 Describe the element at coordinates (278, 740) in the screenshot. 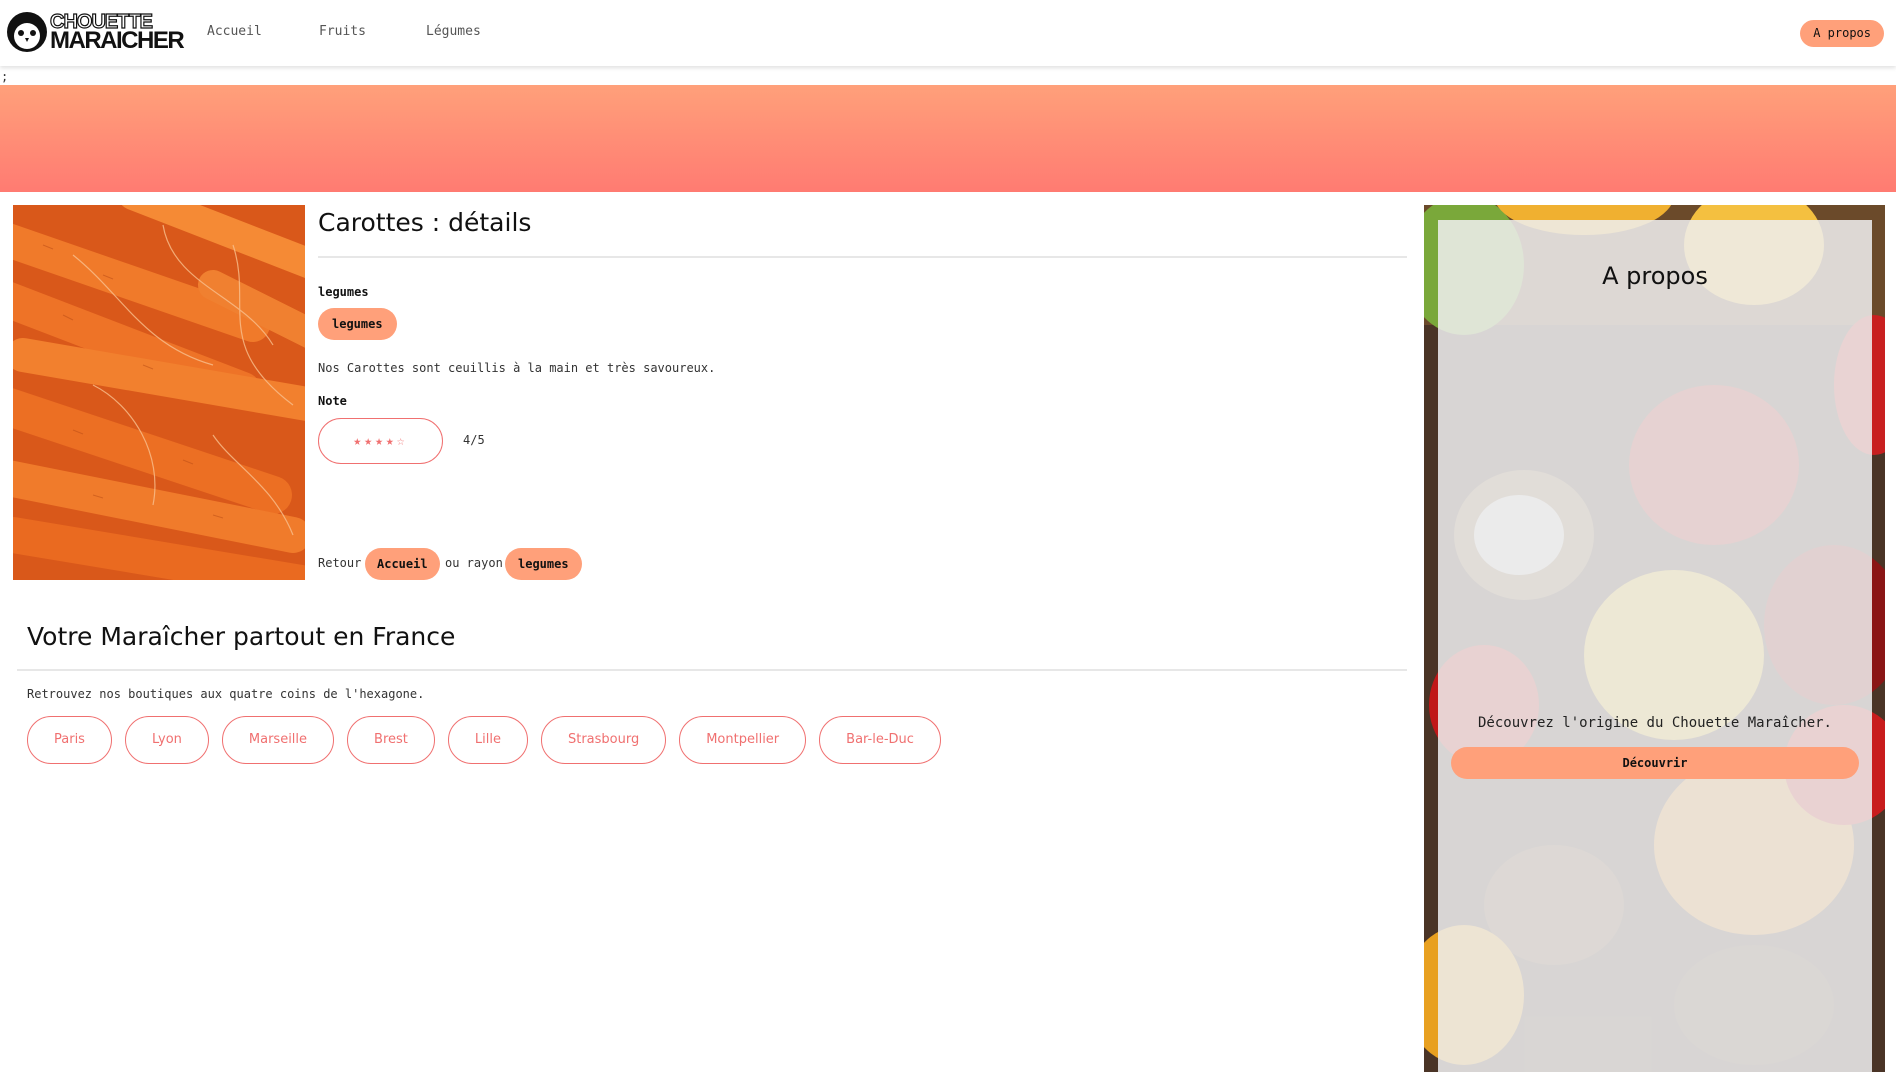

I see `city-button-marseille: Marseille` at that location.